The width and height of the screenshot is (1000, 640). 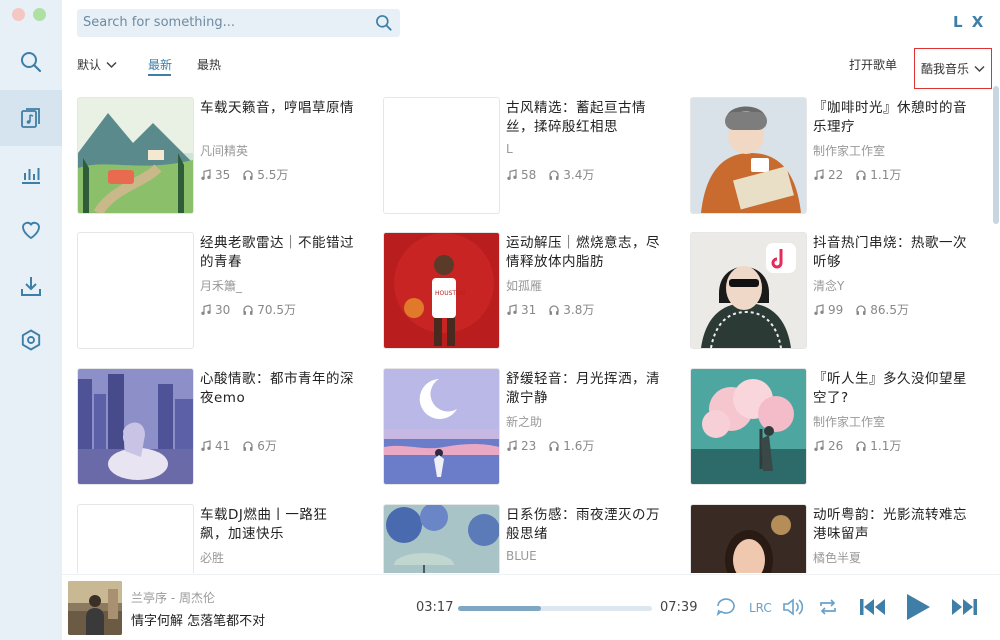 What do you see at coordinates (794, 607) in the screenshot?
I see `volume-icon` at bounding box center [794, 607].